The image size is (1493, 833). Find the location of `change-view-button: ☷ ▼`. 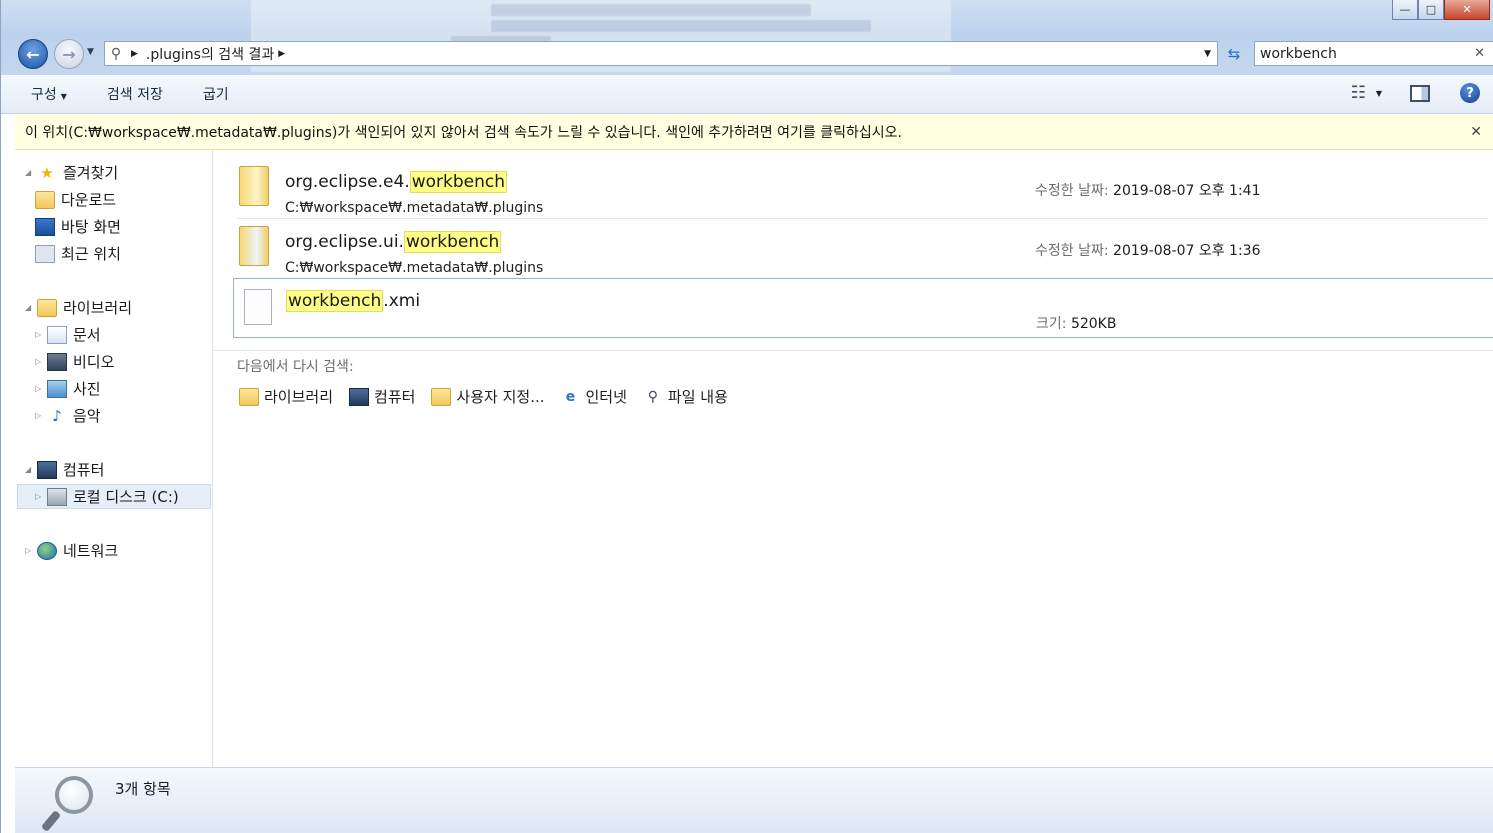

change-view-button: ☷ ▼ is located at coordinates (1366, 93).